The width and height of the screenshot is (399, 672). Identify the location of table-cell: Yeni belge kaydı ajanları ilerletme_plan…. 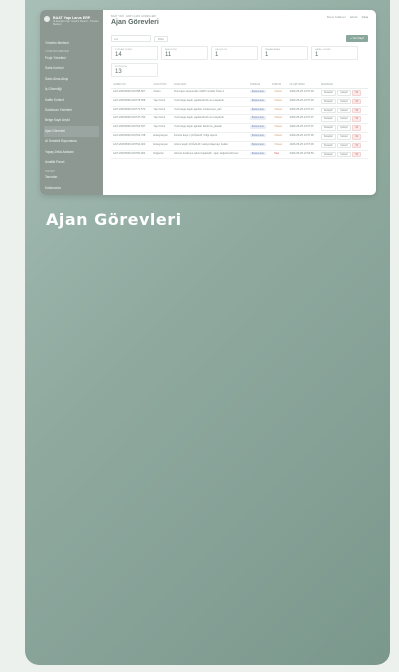
(209, 128).